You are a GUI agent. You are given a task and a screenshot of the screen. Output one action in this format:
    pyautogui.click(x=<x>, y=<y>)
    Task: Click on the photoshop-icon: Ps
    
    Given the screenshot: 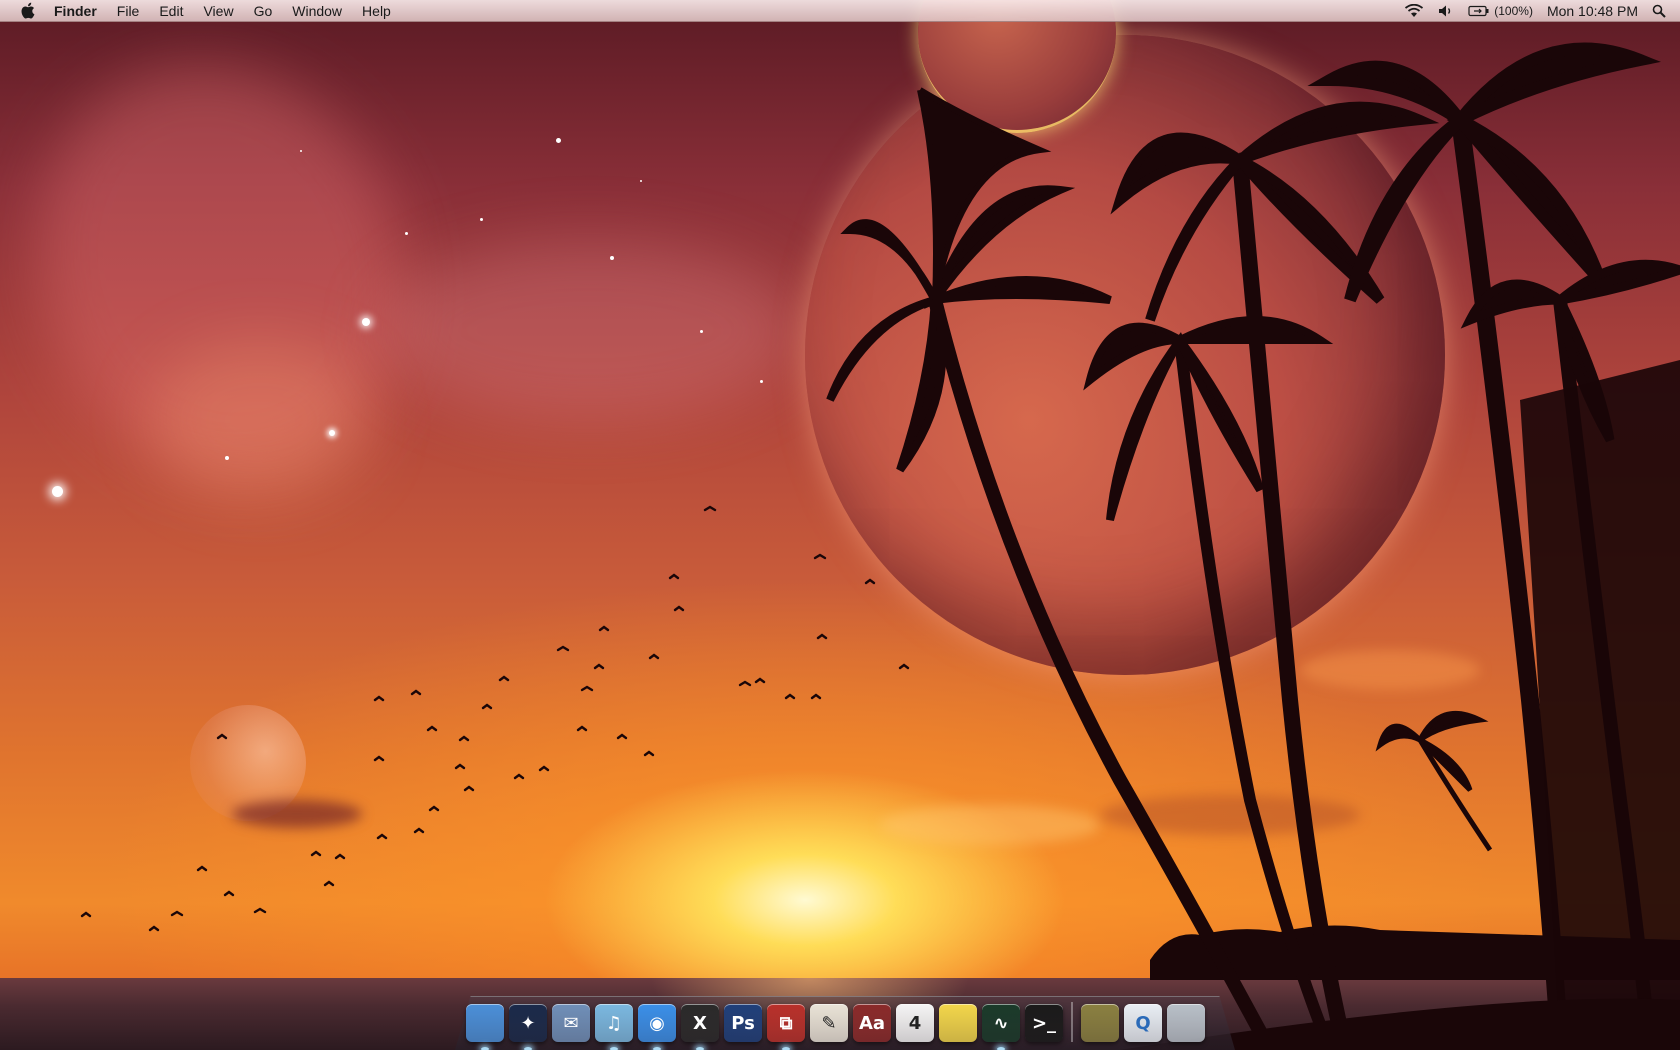 What is the action you would take?
    pyautogui.click(x=743, y=1023)
    